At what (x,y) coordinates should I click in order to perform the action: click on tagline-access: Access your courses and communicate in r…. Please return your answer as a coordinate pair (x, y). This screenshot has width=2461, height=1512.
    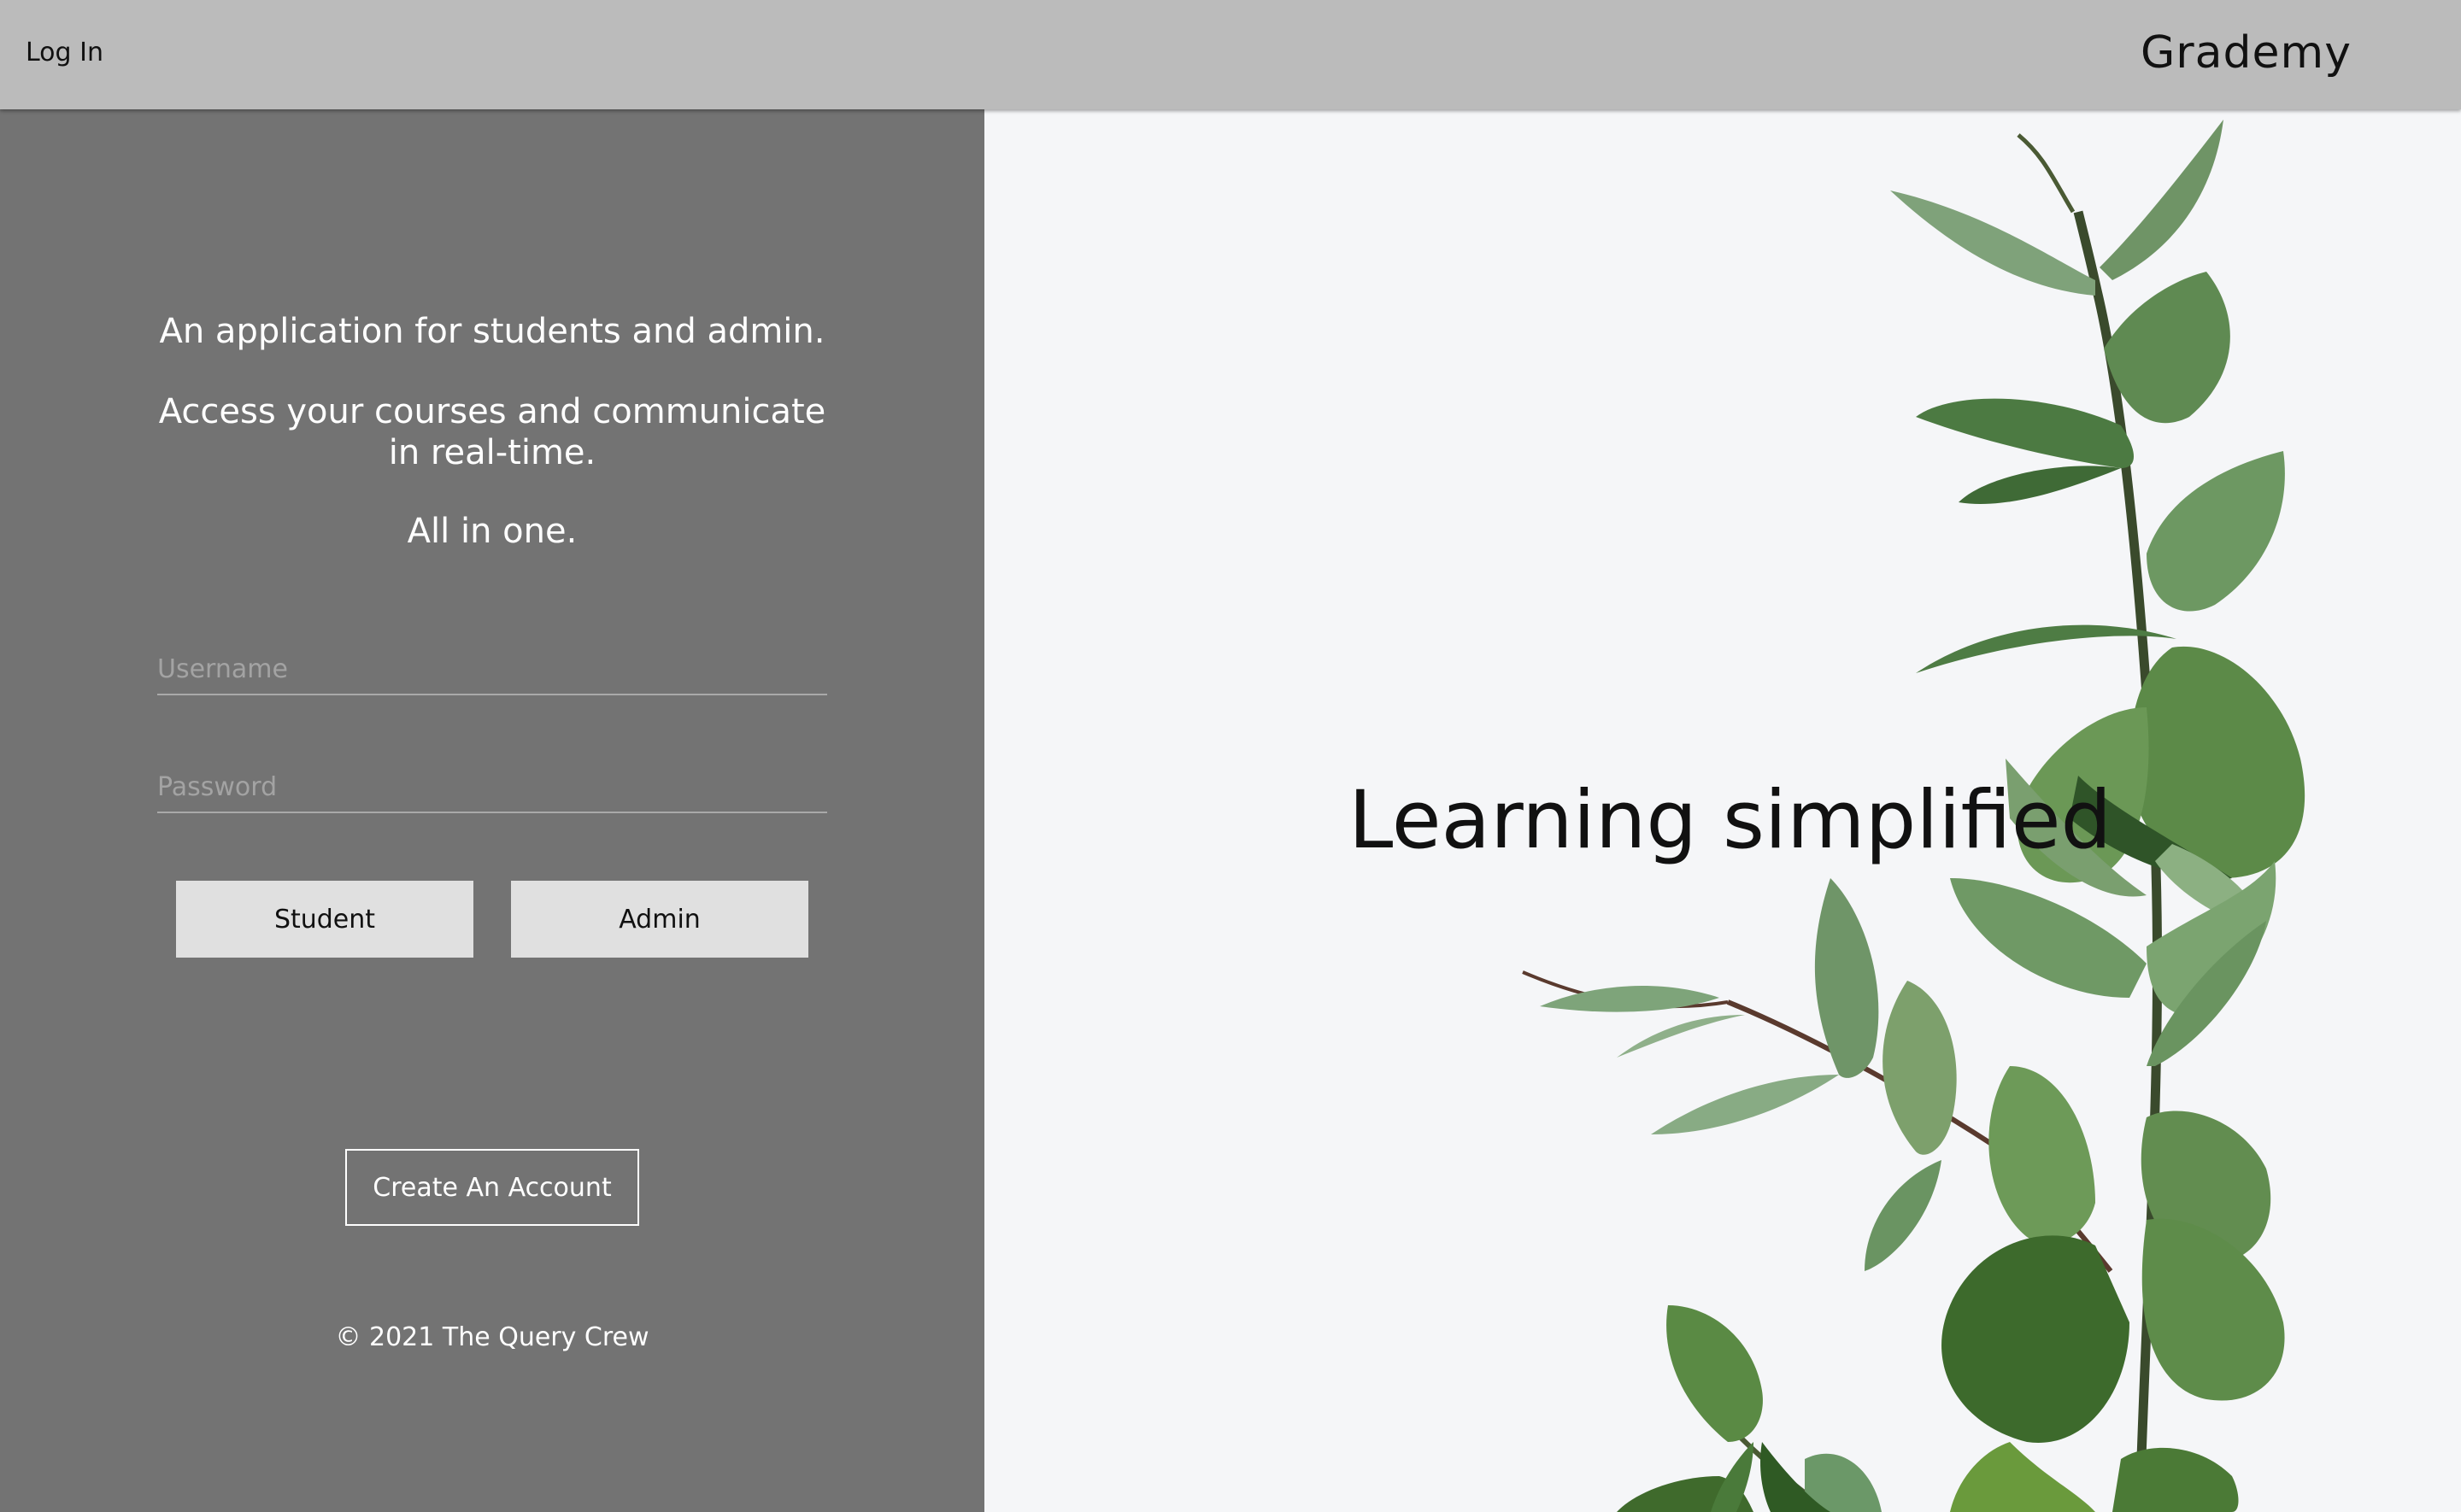
    Looking at the image, I should click on (492, 432).